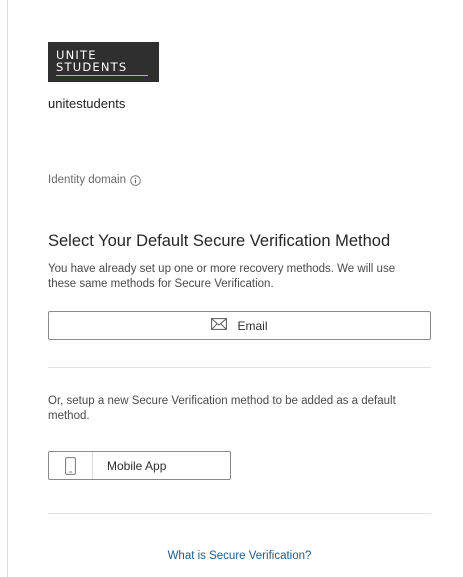 The width and height of the screenshot is (463, 577). What do you see at coordinates (219, 325) in the screenshot?
I see `envelope-icon` at bounding box center [219, 325].